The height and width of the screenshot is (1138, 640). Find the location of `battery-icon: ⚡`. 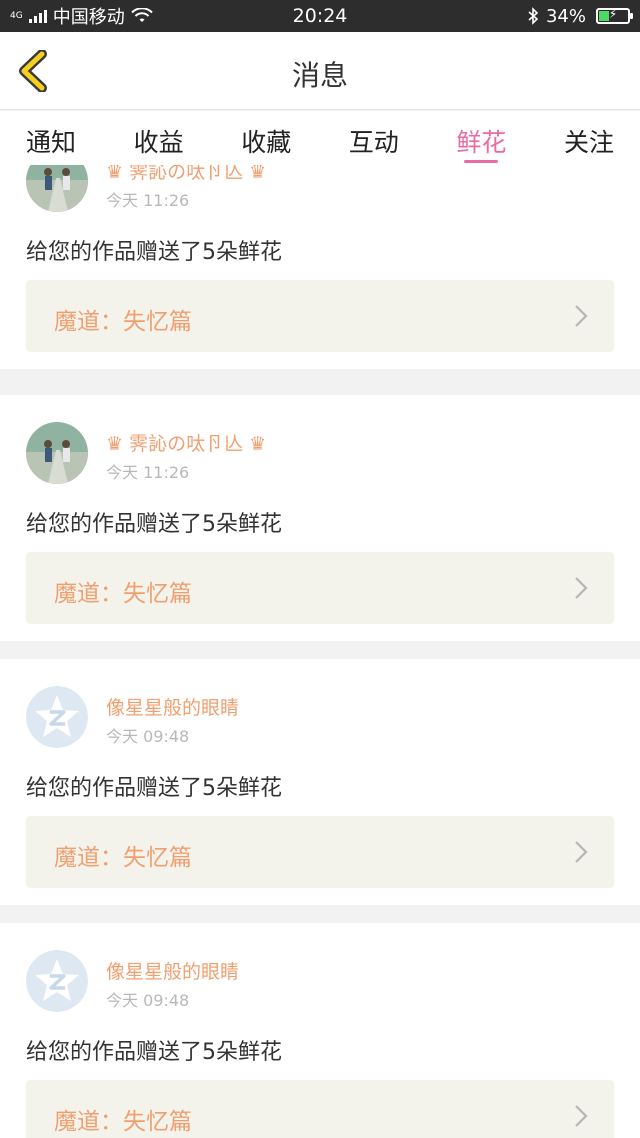

battery-icon: ⚡ is located at coordinates (614, 15).